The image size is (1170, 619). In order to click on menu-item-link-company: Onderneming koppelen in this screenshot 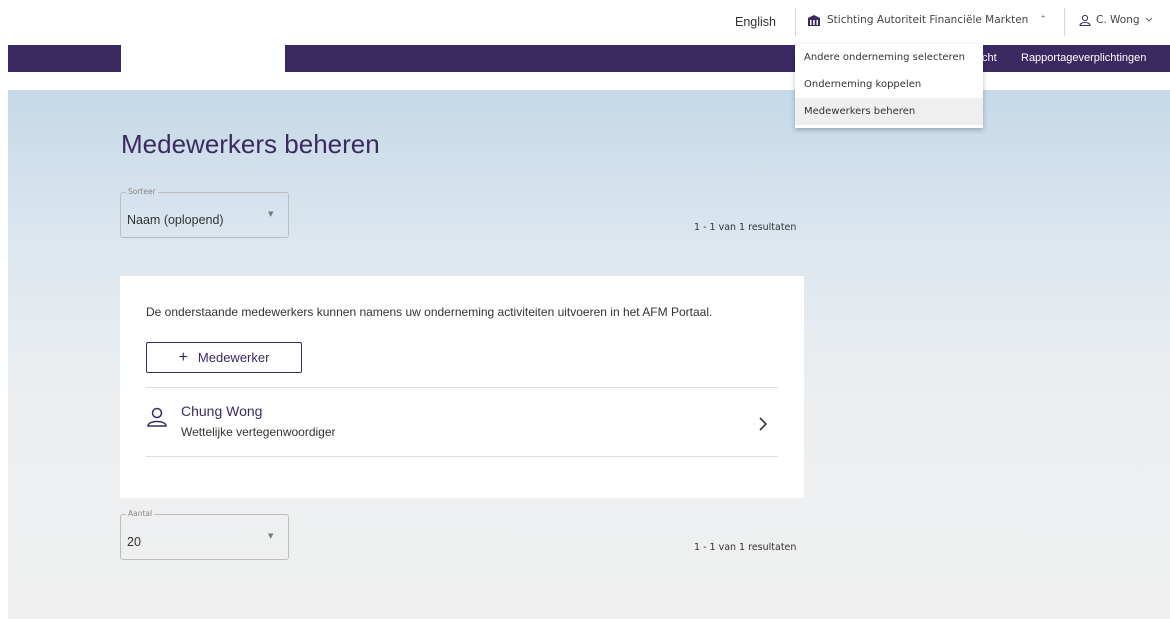, I will do `click(889, 84)`.